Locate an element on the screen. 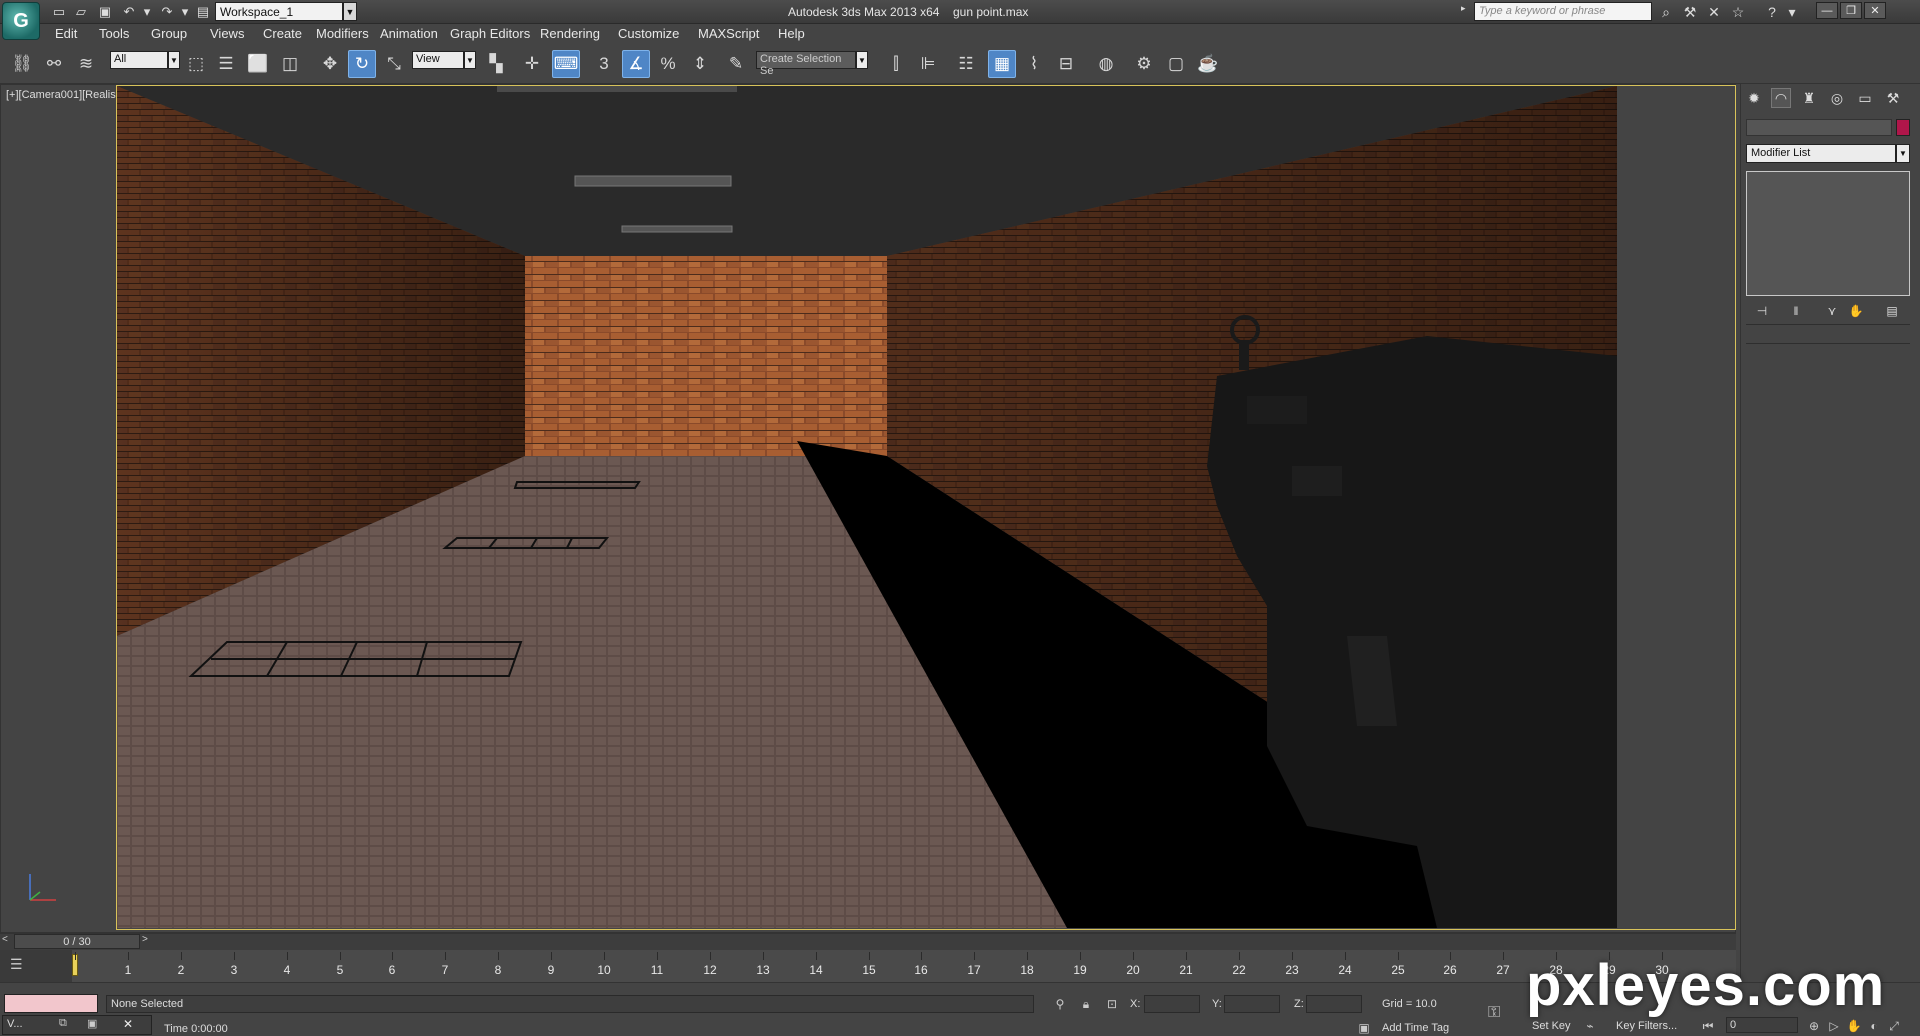 This screenshot has height=1036, width=1920. modifier-stack is located at coordinates (1828, 233).